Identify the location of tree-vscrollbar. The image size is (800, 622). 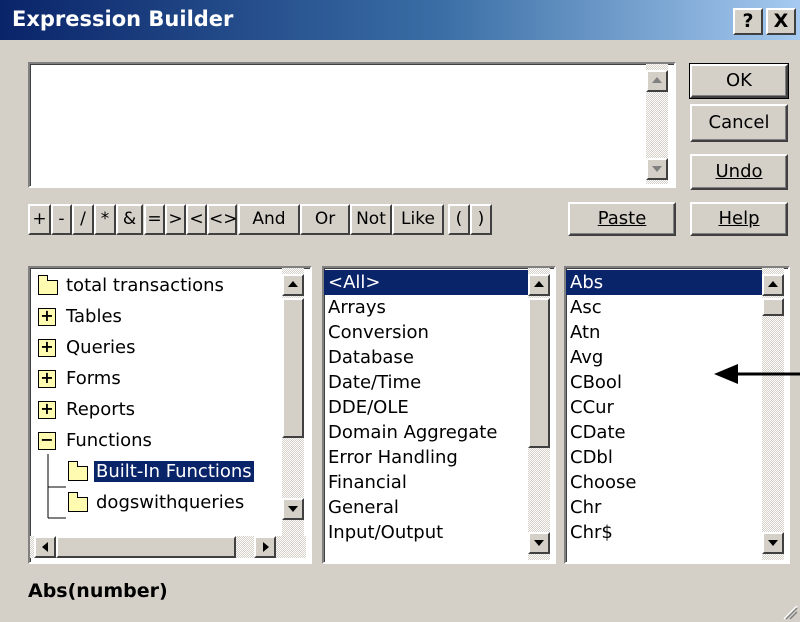
(293, 402).